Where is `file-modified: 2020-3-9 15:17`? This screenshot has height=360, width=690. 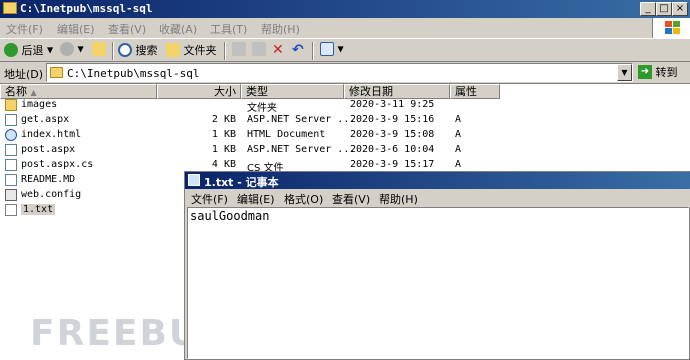
file-modified: 2020-3-9 15:17 is located at coordinates (392, 164).